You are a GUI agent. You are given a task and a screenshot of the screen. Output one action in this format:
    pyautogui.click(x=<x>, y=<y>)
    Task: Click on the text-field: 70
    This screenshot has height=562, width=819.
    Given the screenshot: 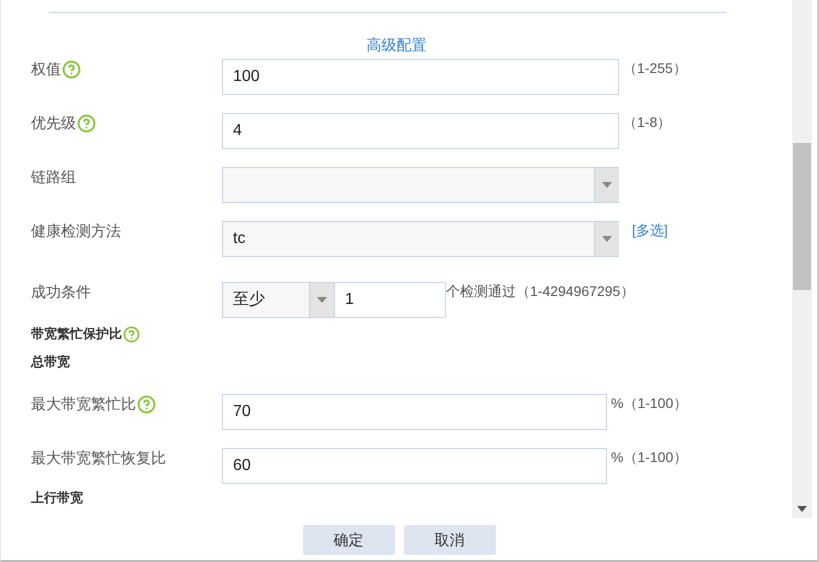 What is the action you would take?
    pyautogui.click(x=414, y=412)
    